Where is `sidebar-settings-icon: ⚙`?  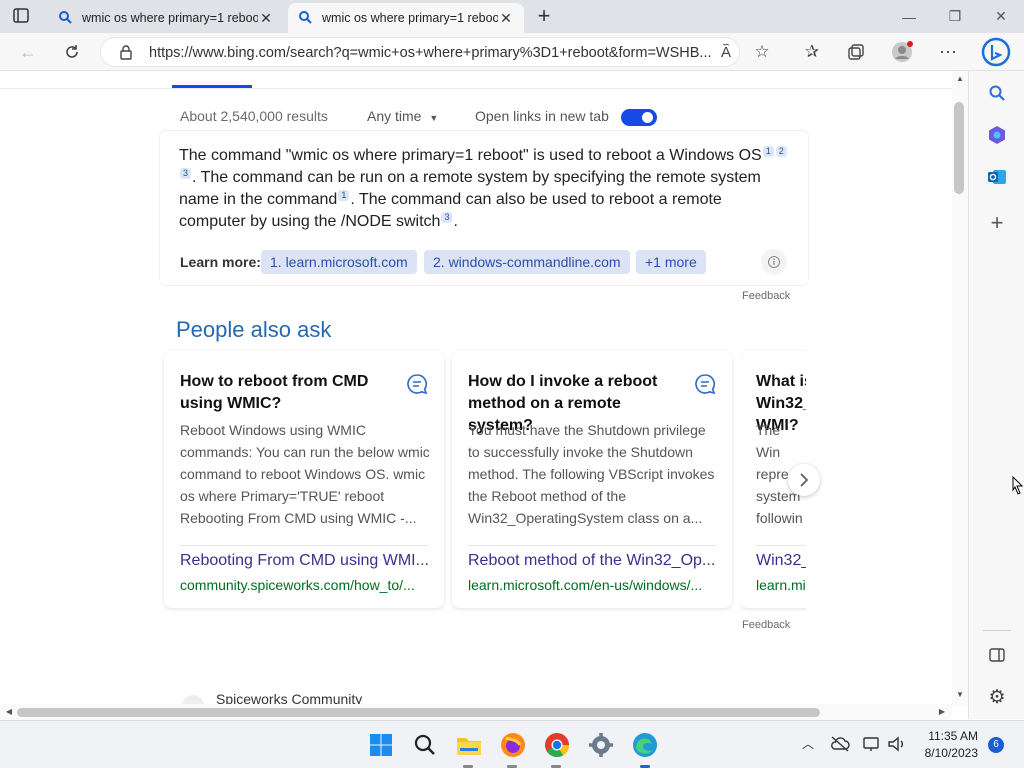 sidebar-settings-icon: ⚙ is located at coordinates (996, 697).